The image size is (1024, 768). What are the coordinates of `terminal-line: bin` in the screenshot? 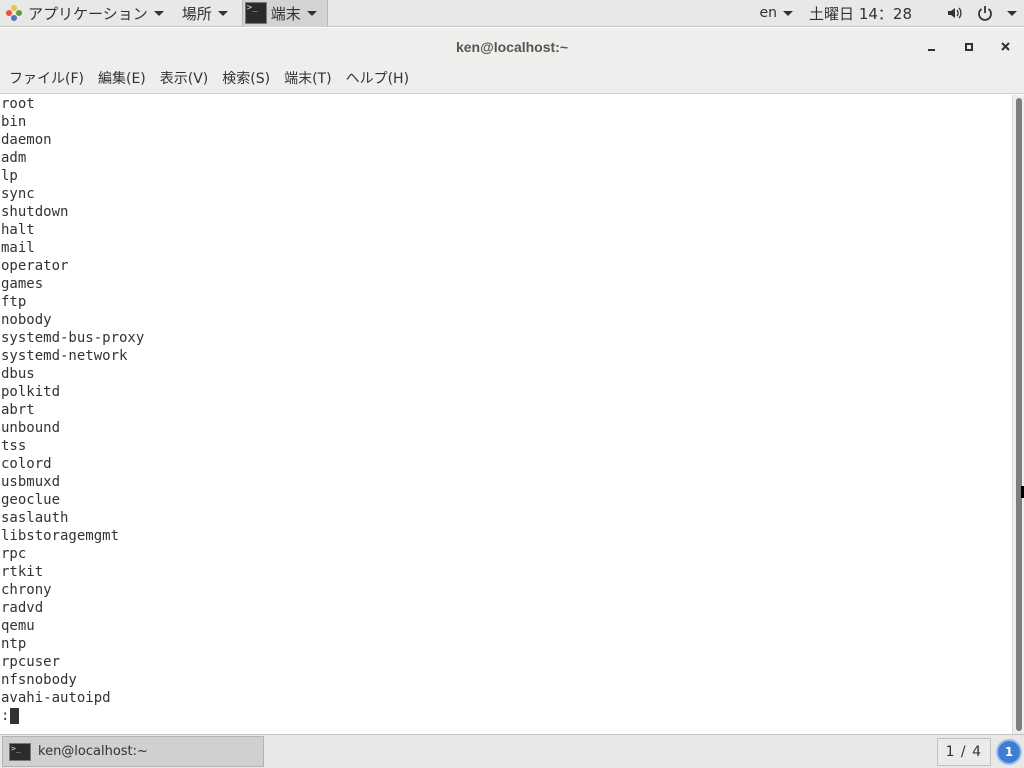 It's located at (14, 122).